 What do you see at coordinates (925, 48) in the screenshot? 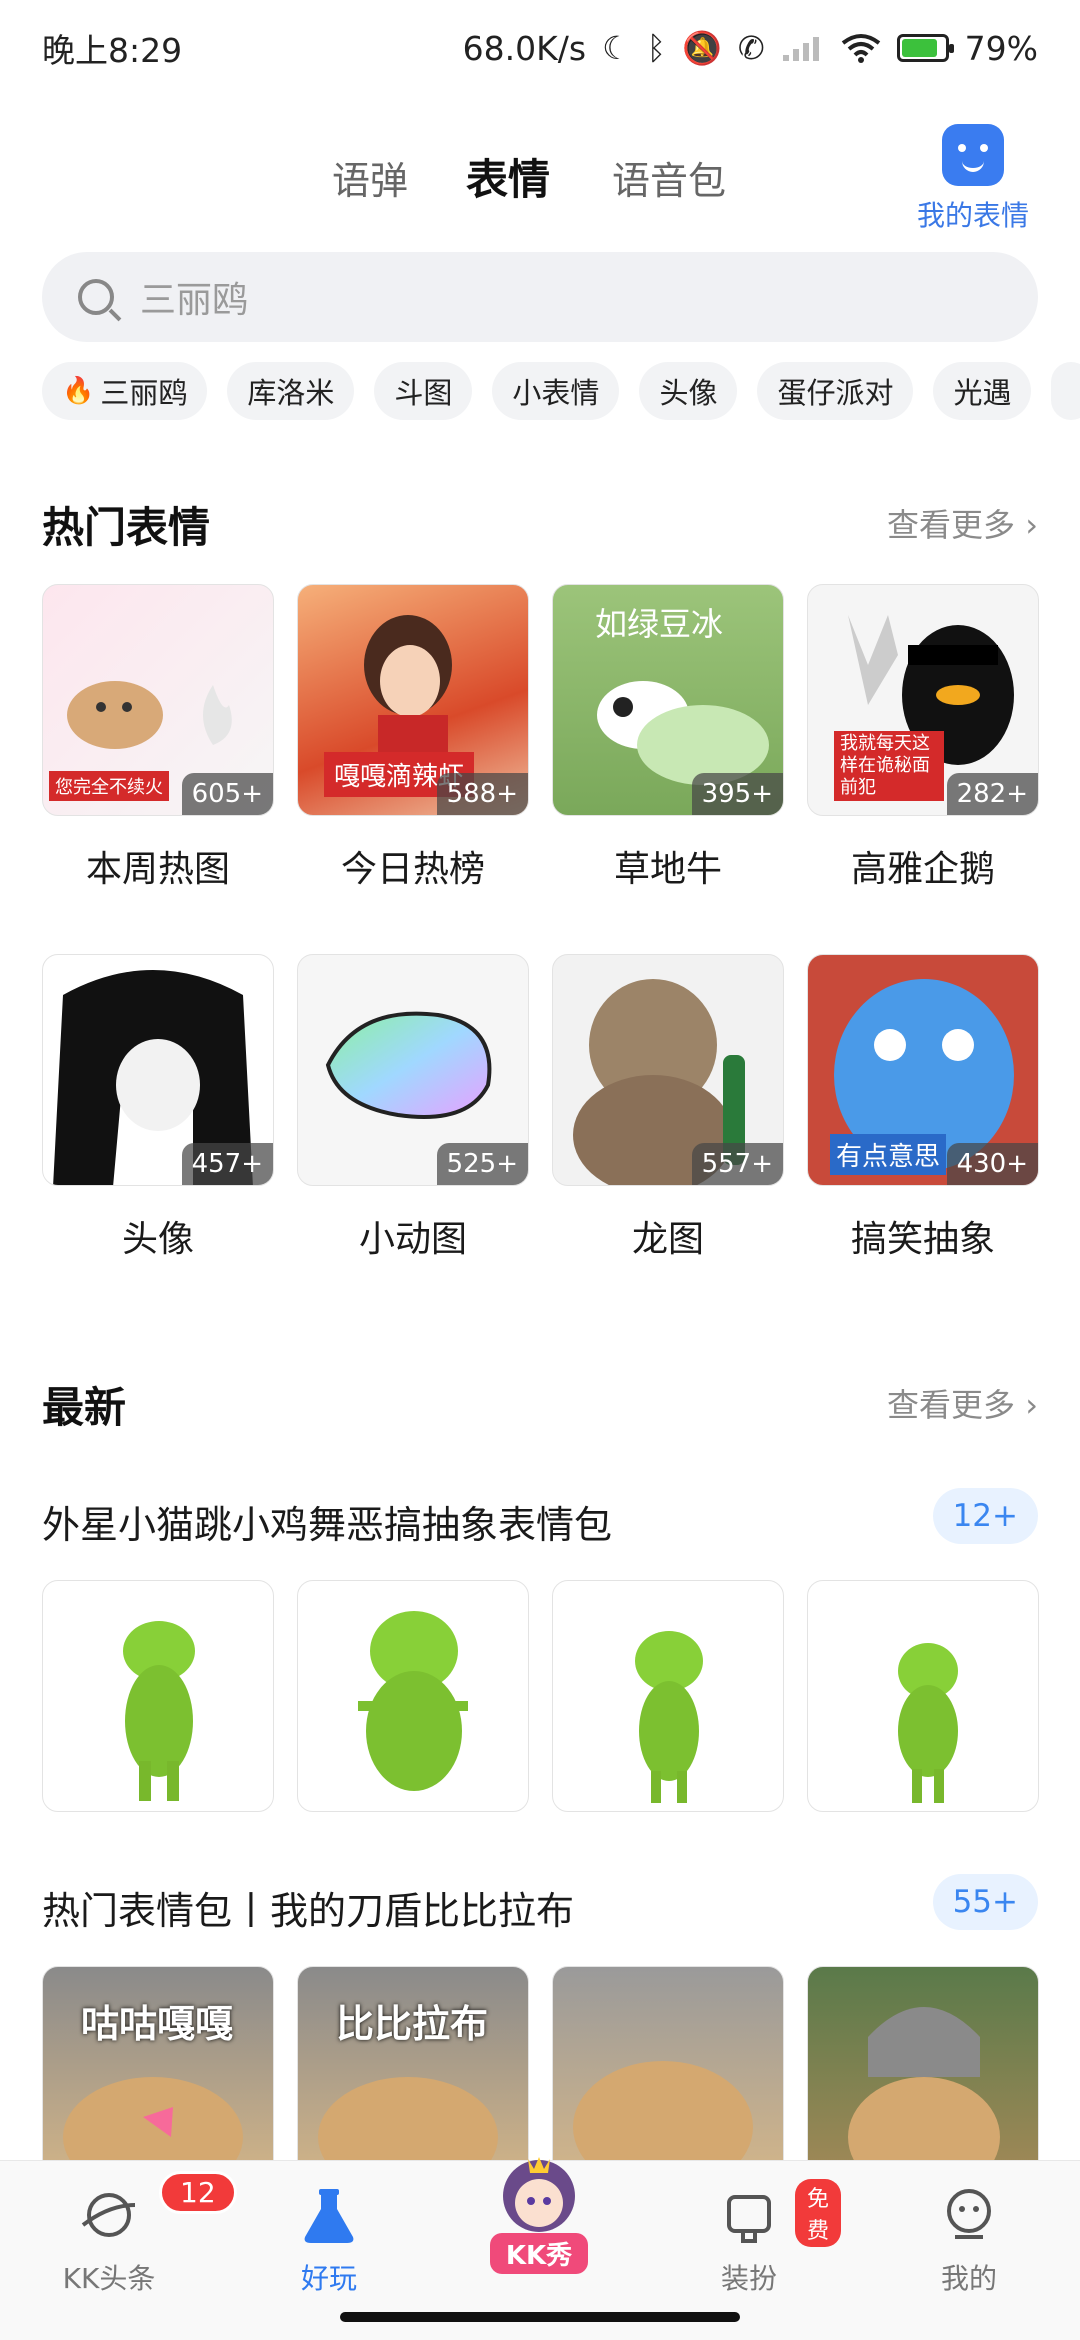
I see `battery-icon` at bounding box center [925, 48].